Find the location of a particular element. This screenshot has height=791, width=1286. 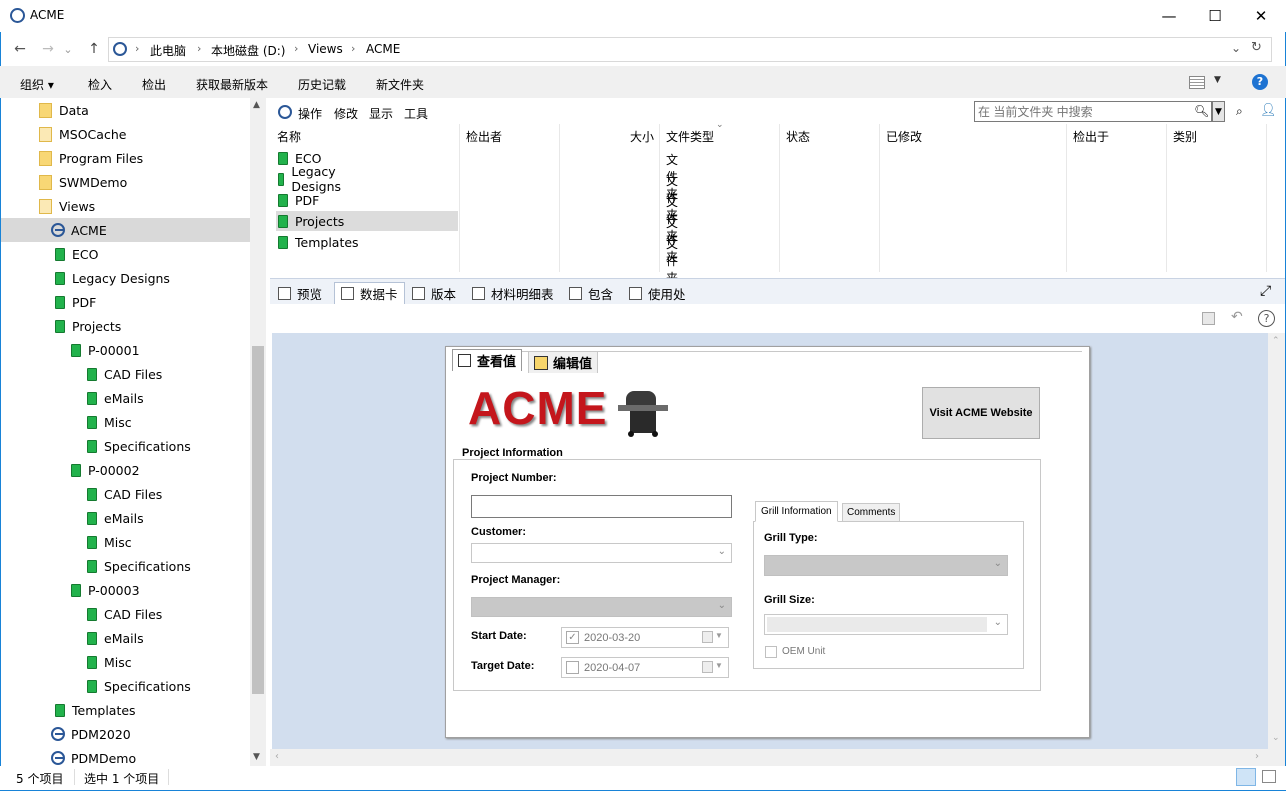

tree-item: P-00003 is located at coordinates (125, 590).